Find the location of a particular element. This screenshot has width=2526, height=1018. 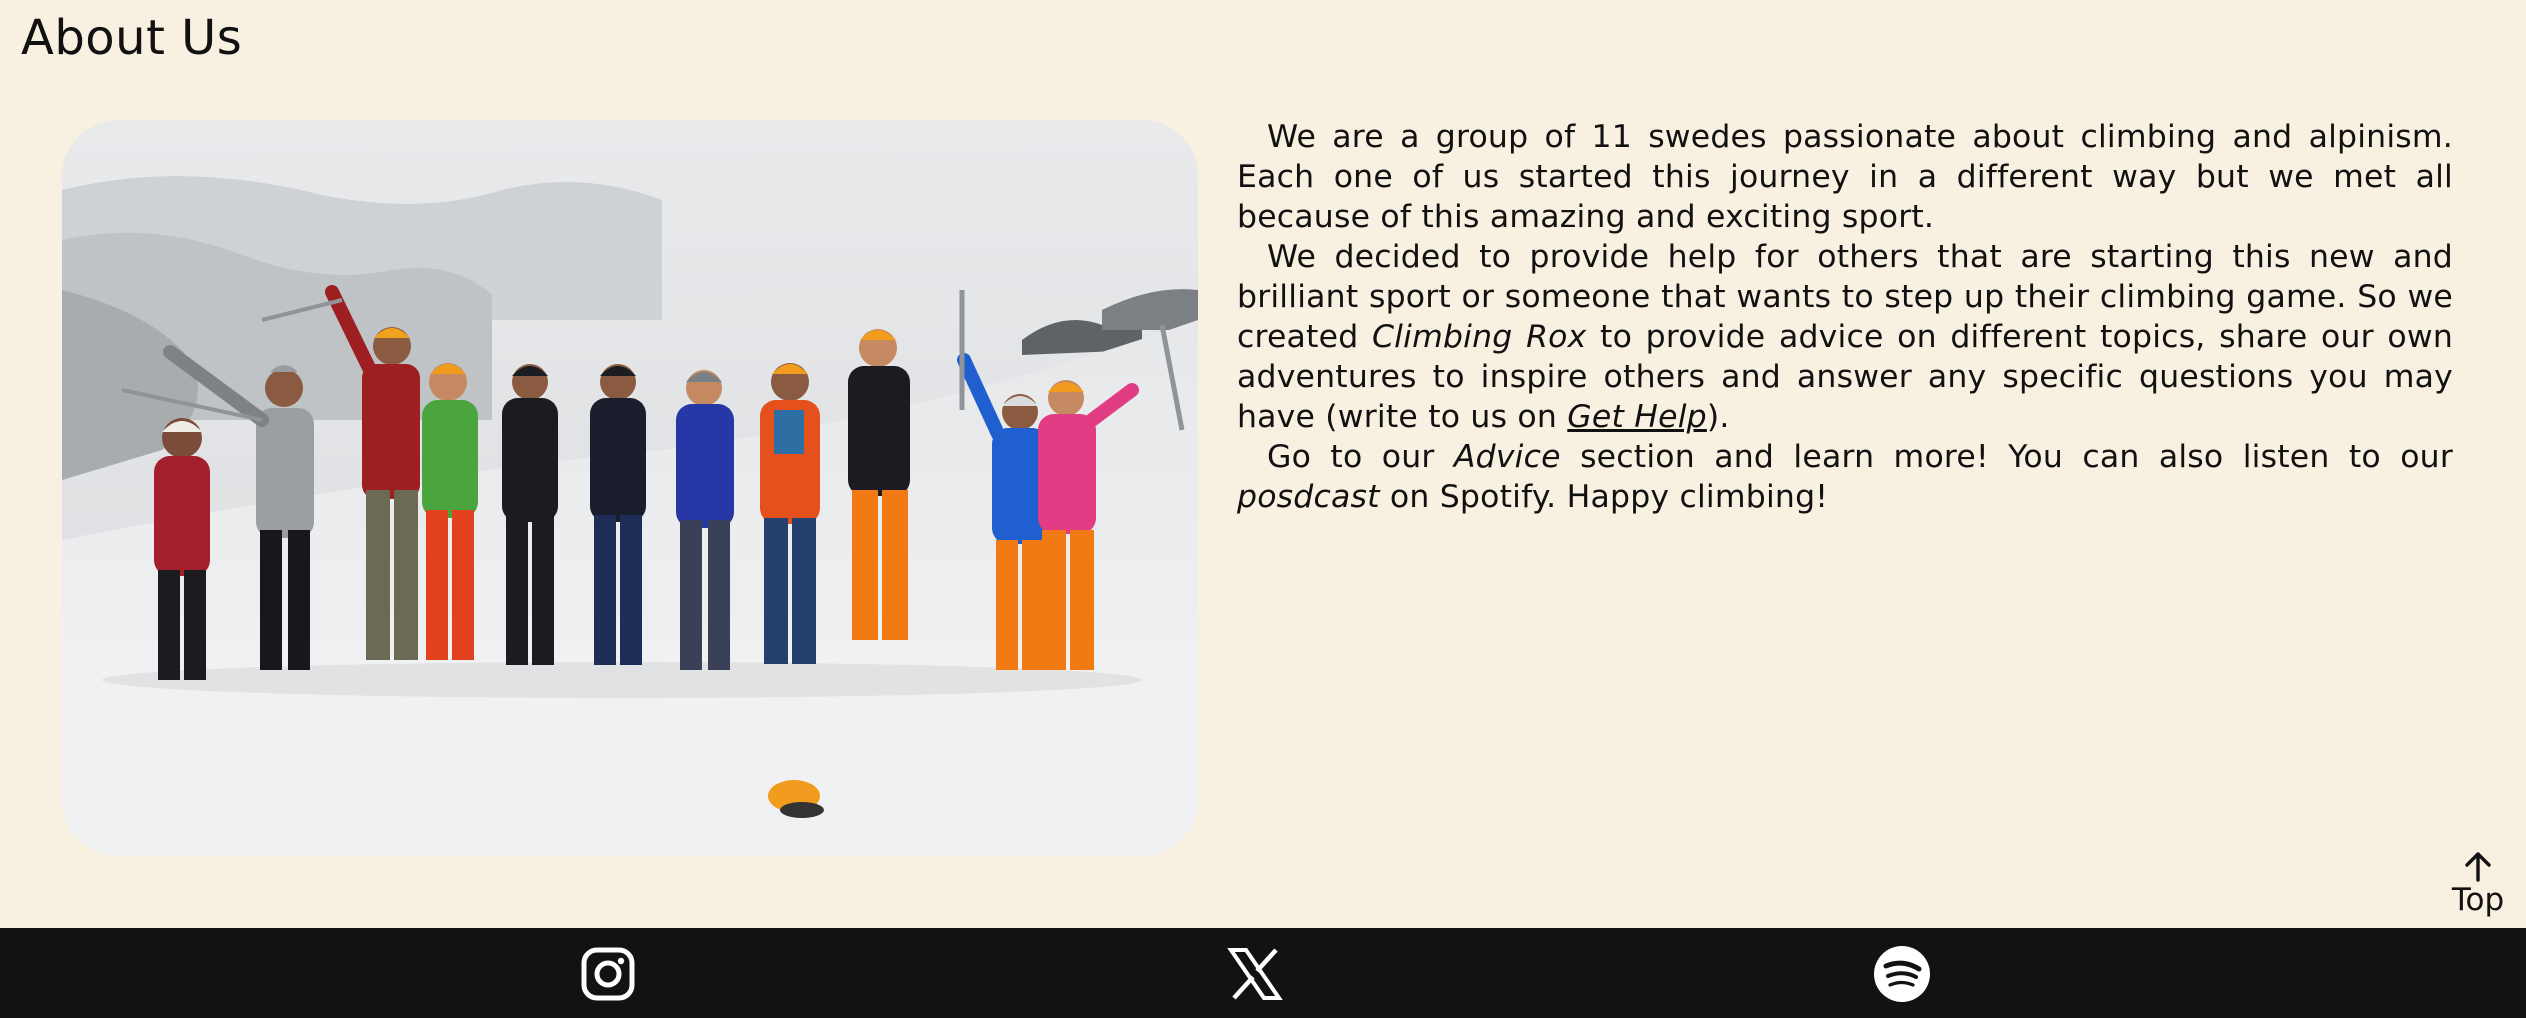

about-text-p2-c: ). is located at coordinates (1718, 417).